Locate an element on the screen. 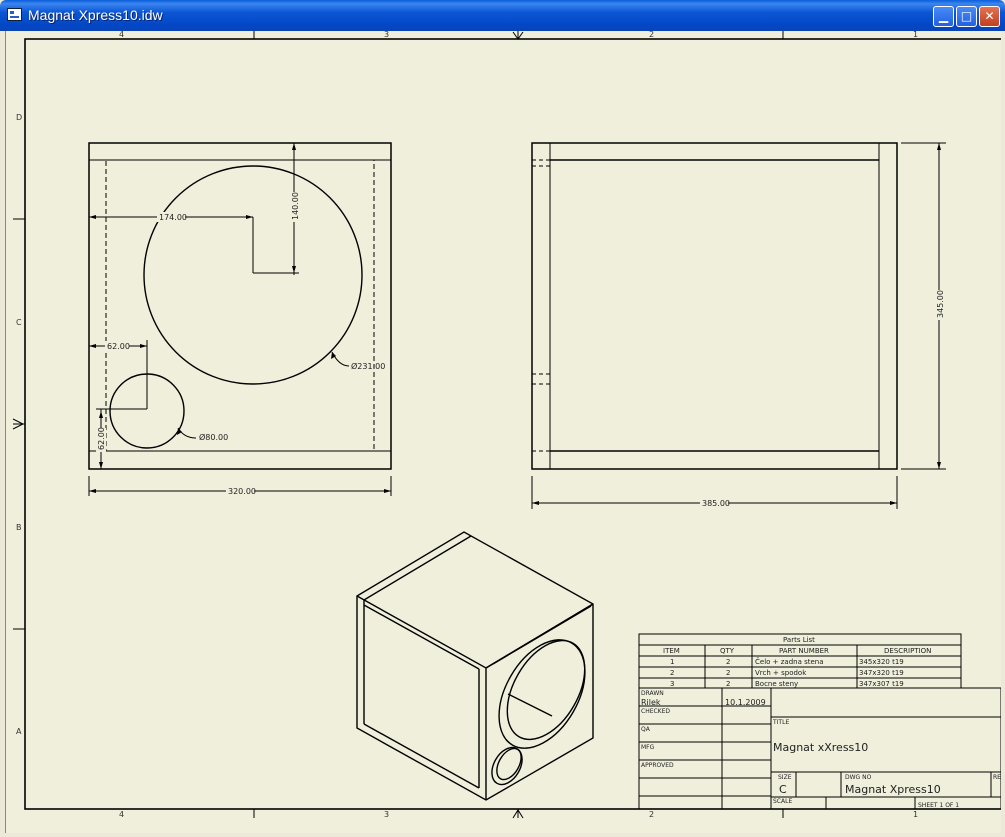 The height and width of the screenshot is (837, 1005). dim-small-hole-y: 62.00 is located at coordinates (101, 438).